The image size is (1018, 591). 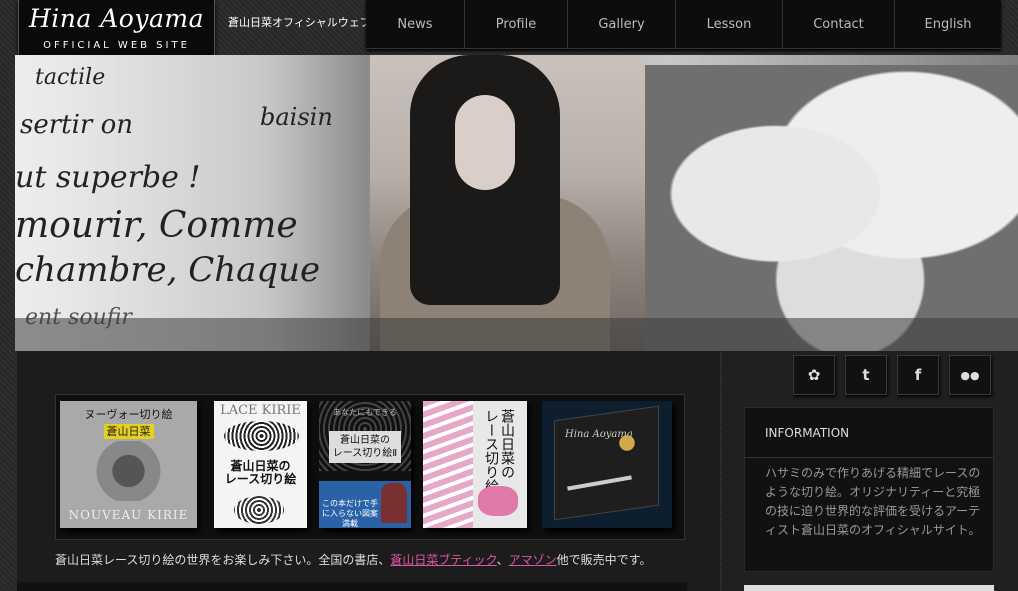 I want to click on nav-item-profile: Profile, so click(x=515, y=24).